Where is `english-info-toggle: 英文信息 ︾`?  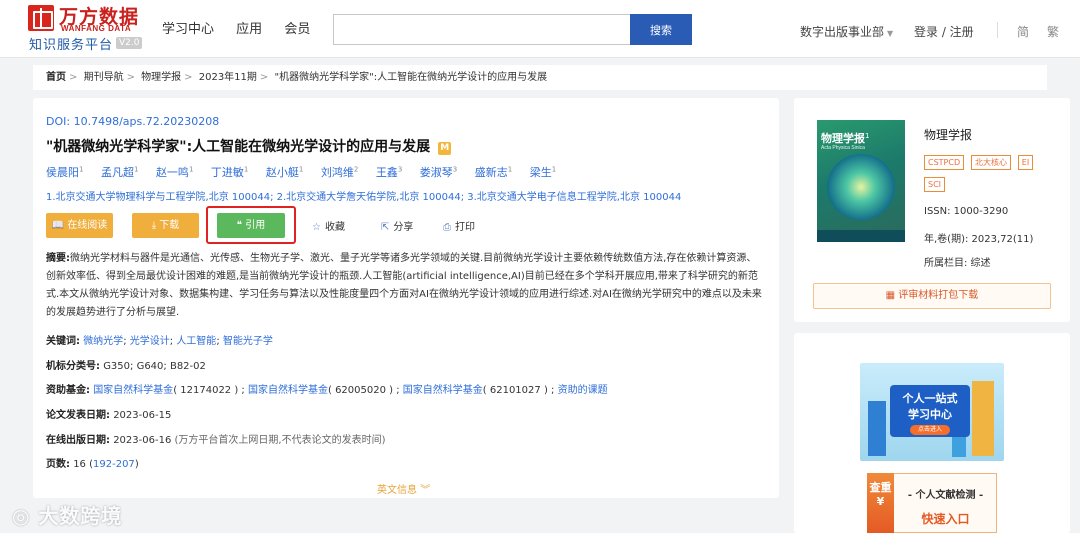 english-info-toggle: 英文信息 ︾ is located at coordinates (403, 488).